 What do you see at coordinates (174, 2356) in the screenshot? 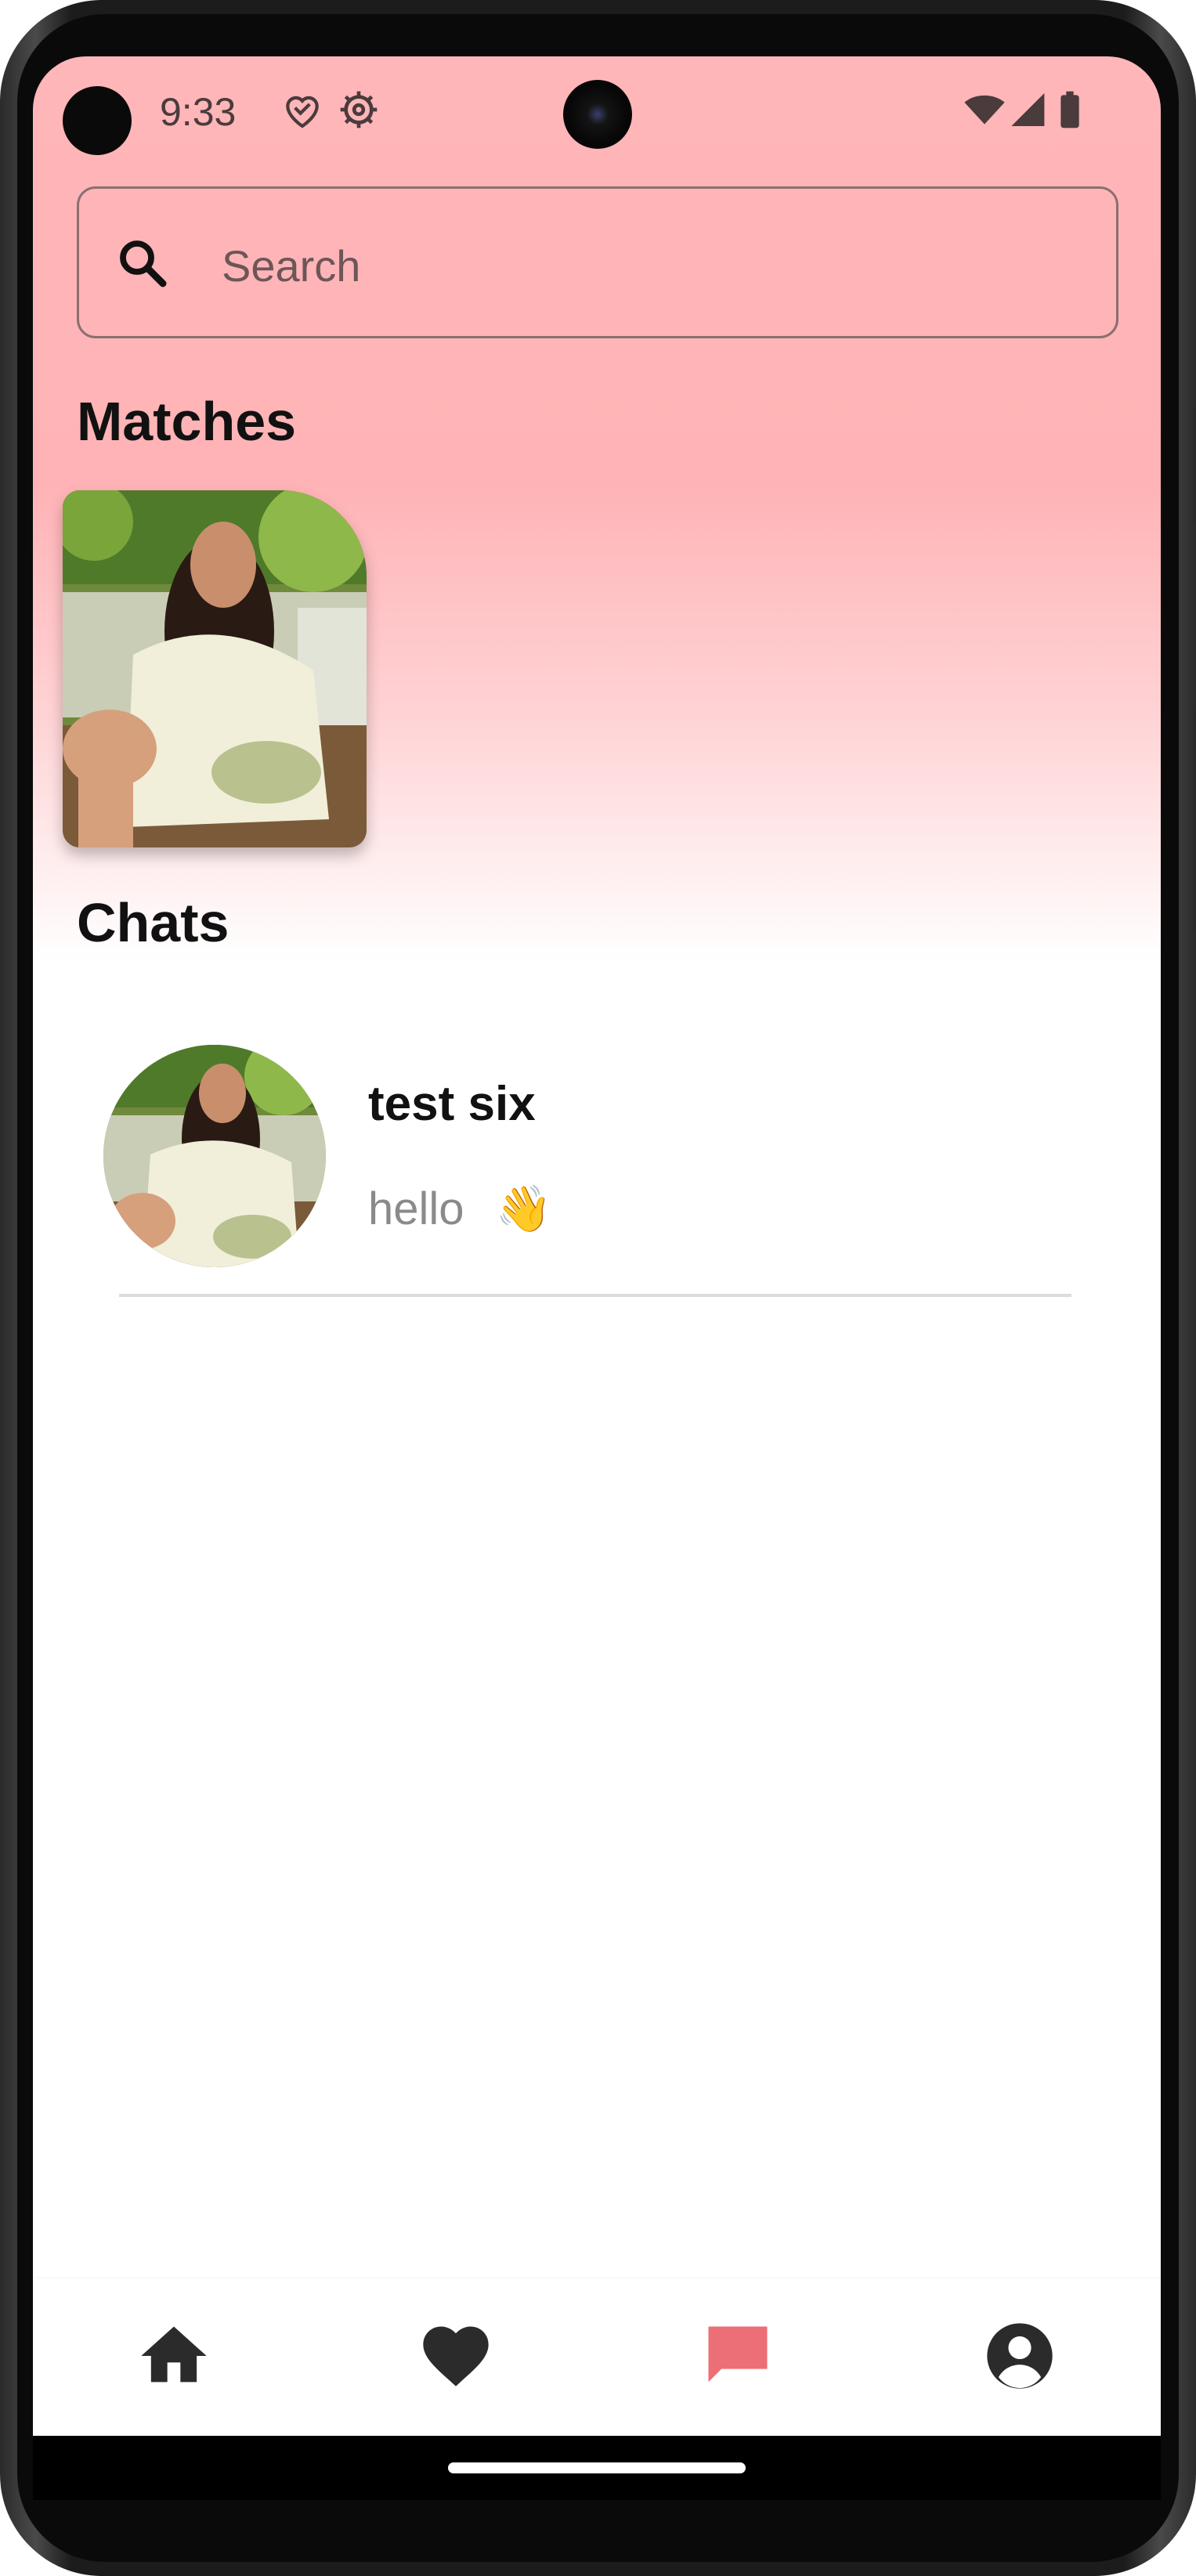
I see `home-icon` at bounding box center [174, 2356].